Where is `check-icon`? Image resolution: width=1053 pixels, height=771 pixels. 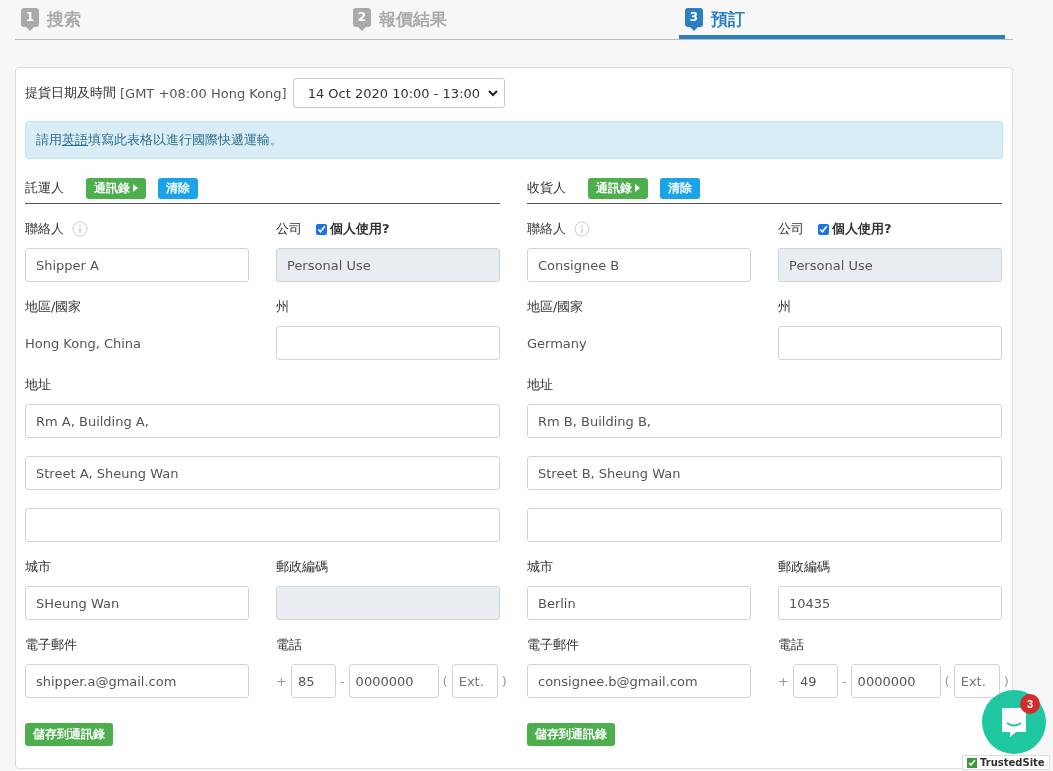 check-icon is located at coordinates (972, 762).